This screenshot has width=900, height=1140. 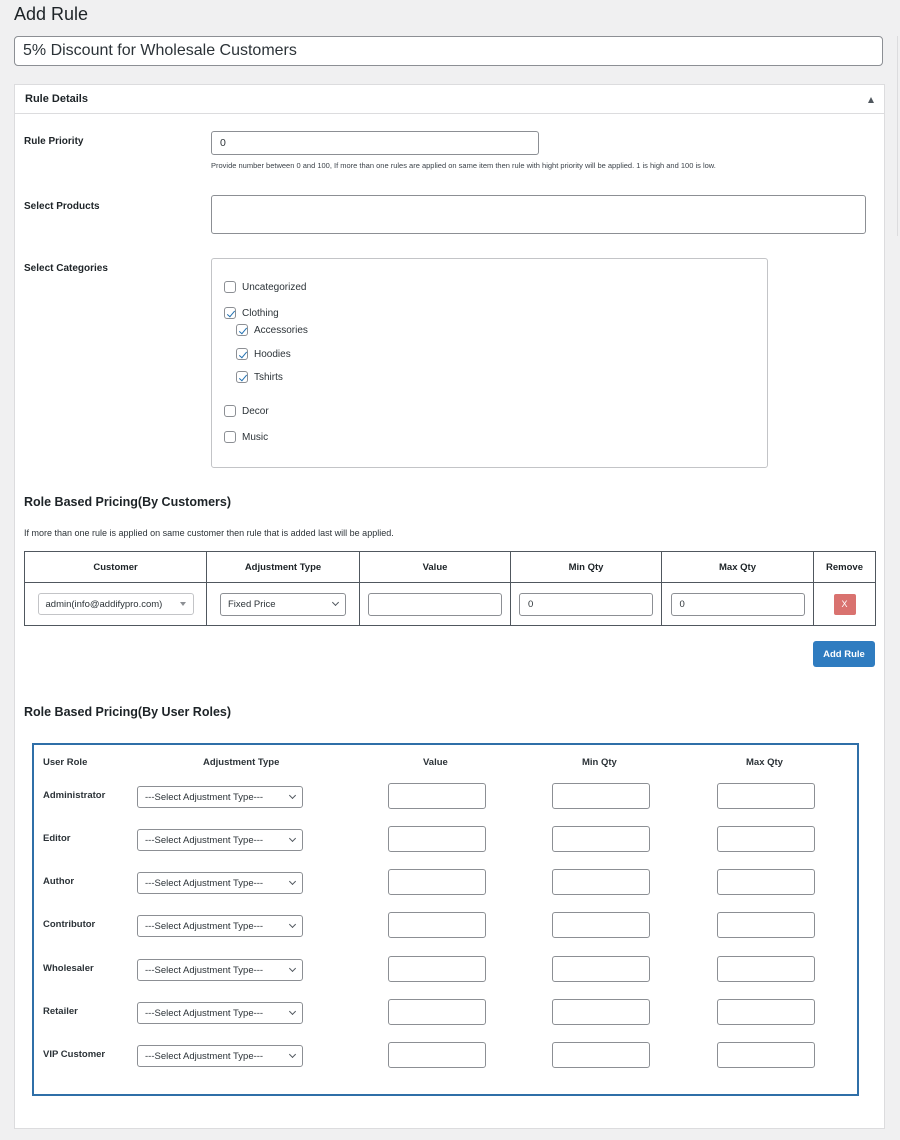 What do you see at coordinates (844, 654) in the screenshot?
I see `add-rule-button: Add Rule` at bounding box center [844, 654].